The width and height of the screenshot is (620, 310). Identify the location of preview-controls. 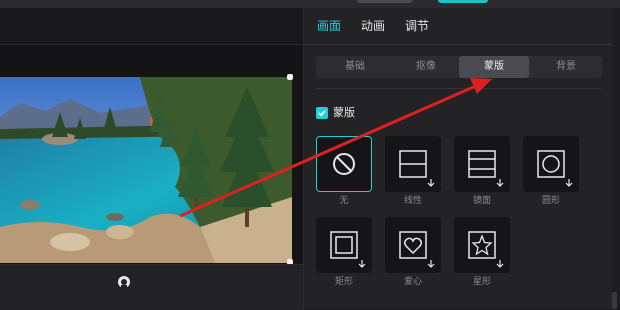
(151, 287).